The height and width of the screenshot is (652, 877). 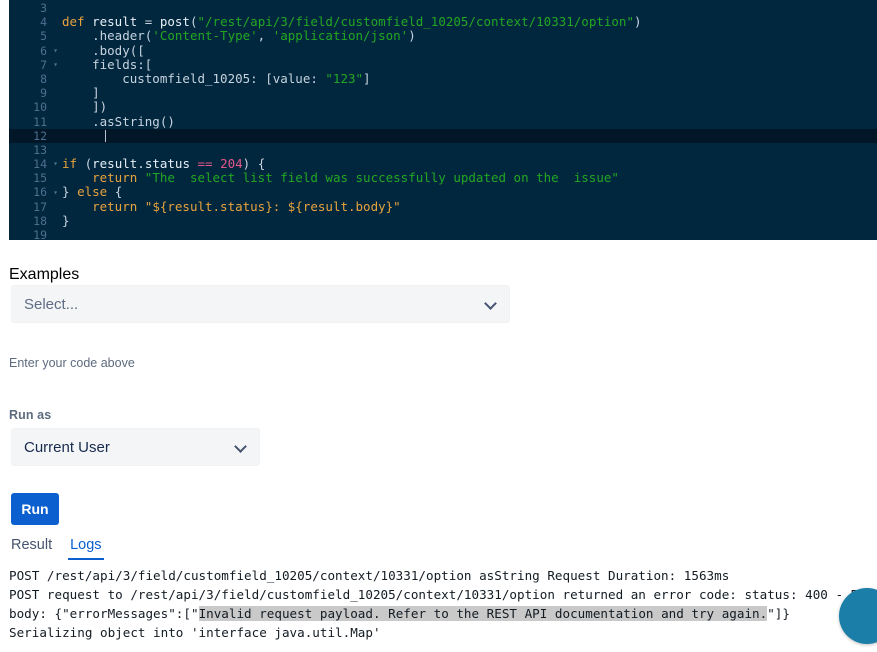 I want to click on code-line: 6 ▾ .body([, so click(x=443, y=50).